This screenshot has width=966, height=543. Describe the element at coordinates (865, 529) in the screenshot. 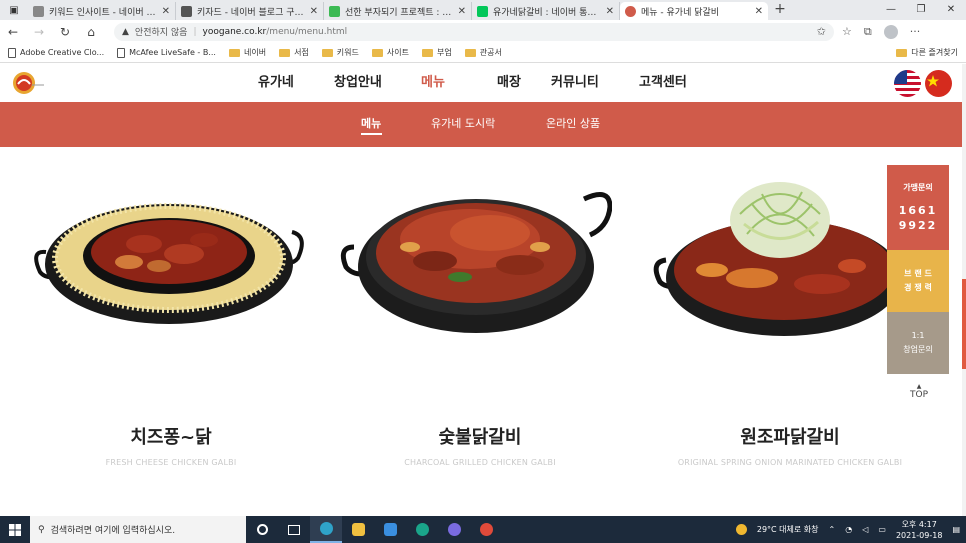

I see `volume-icon: ◁` at that location.